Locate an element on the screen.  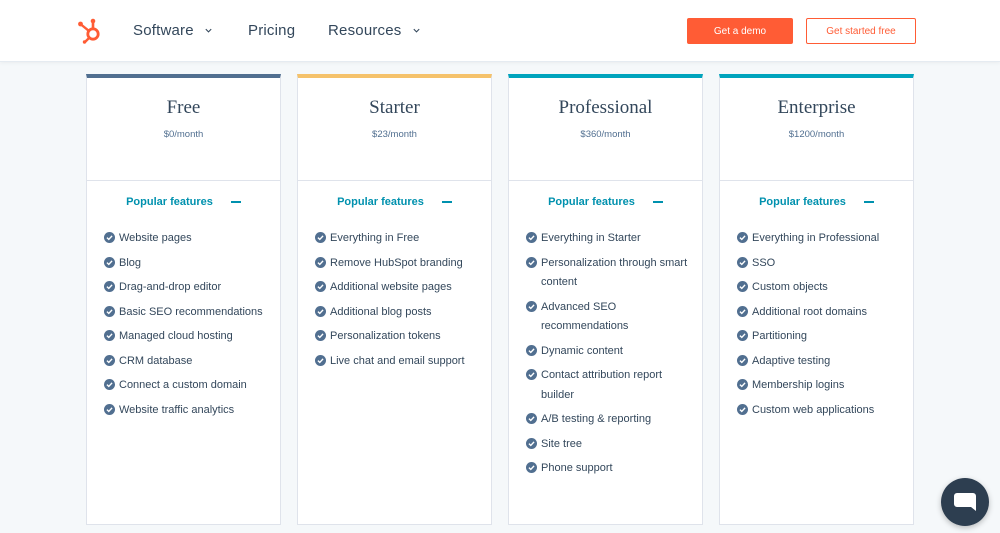
feature-label: Dynamic content is located at coordinates (582, 350).